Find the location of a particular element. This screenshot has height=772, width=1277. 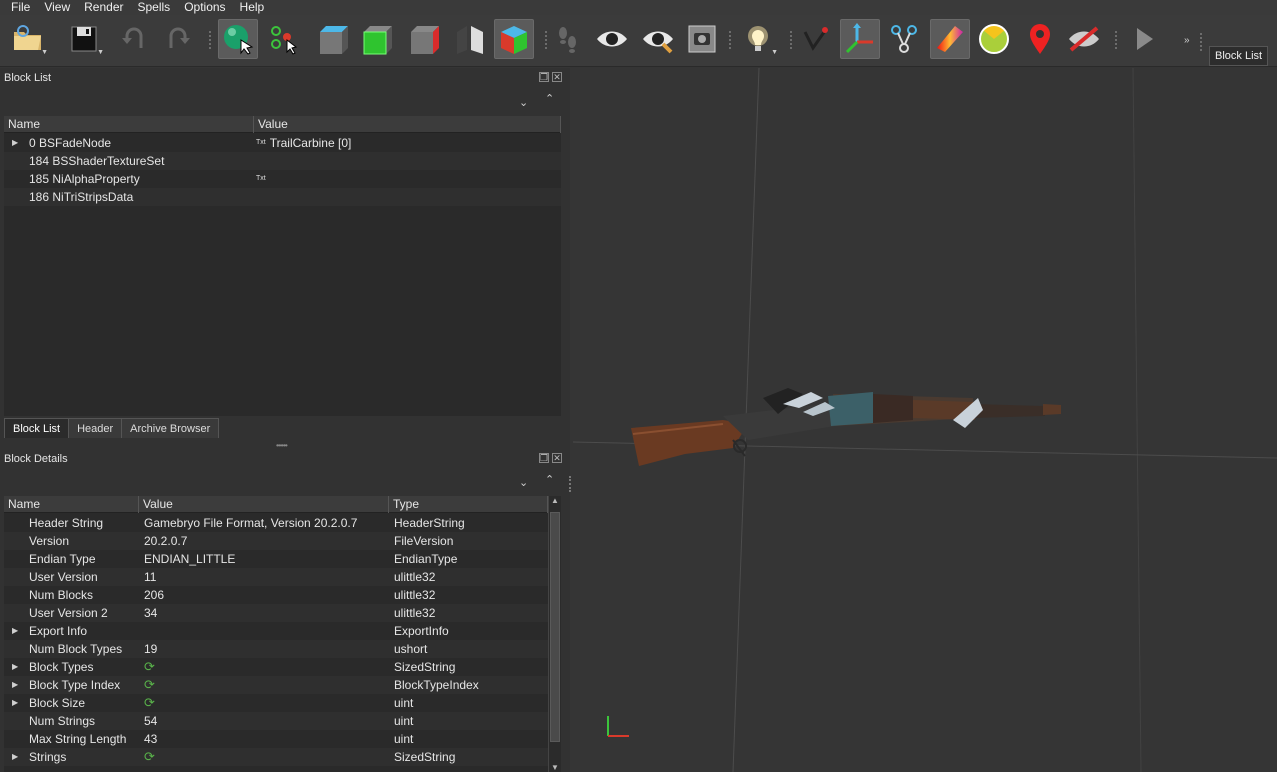

detail-value-cell: 34 is located at coordinates (266, 613).